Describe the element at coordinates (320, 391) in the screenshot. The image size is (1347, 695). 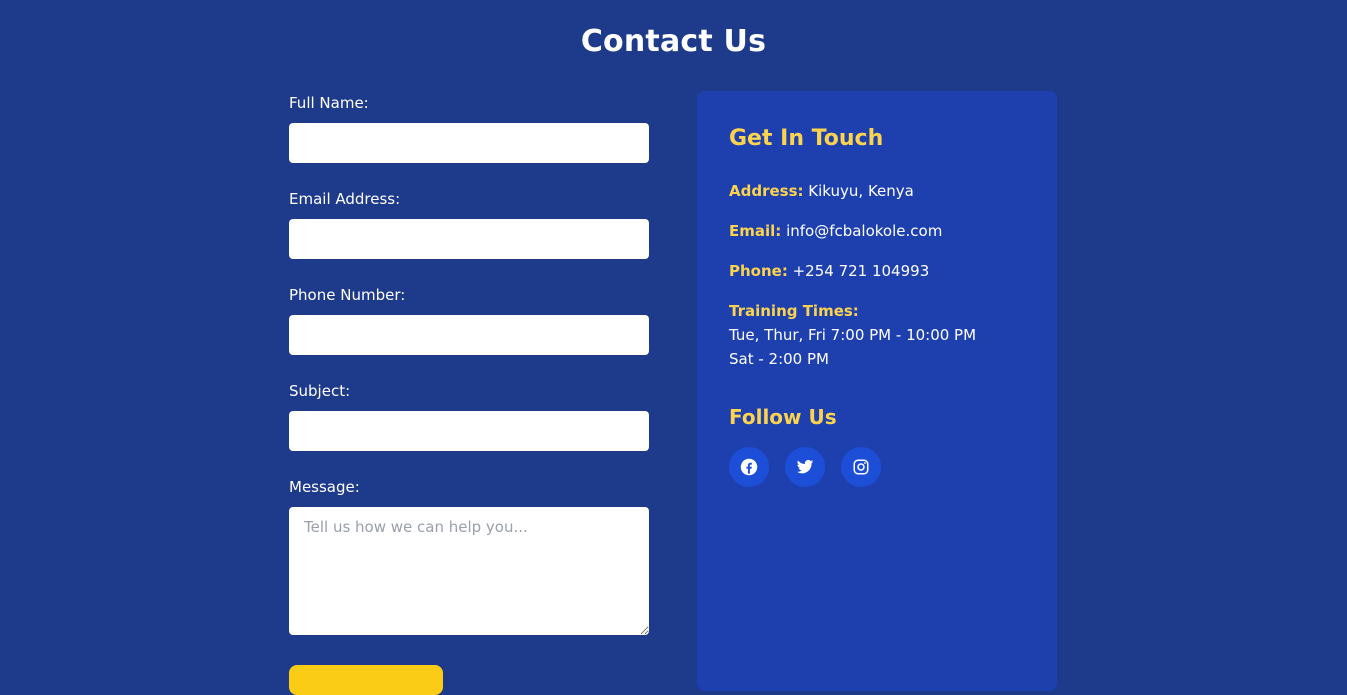
I see `subject-label: Subject:` at that location.